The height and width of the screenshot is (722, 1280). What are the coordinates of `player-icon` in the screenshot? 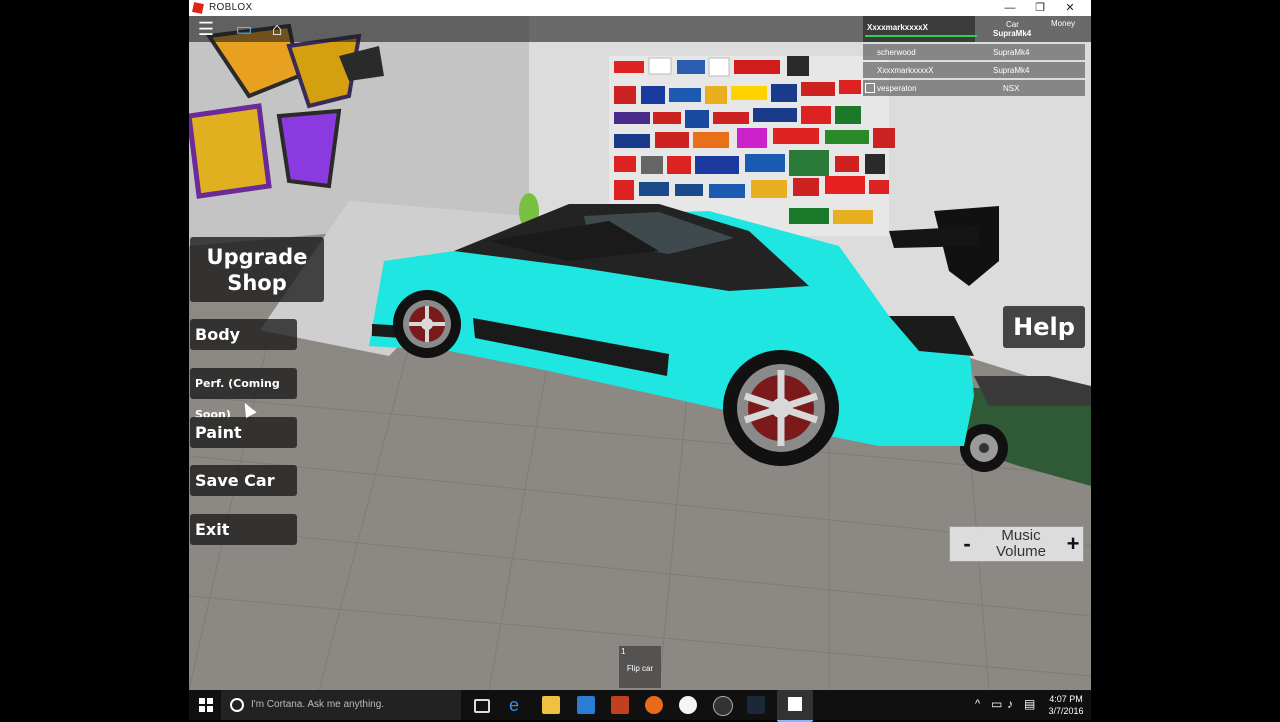 It's located at (870, 88).